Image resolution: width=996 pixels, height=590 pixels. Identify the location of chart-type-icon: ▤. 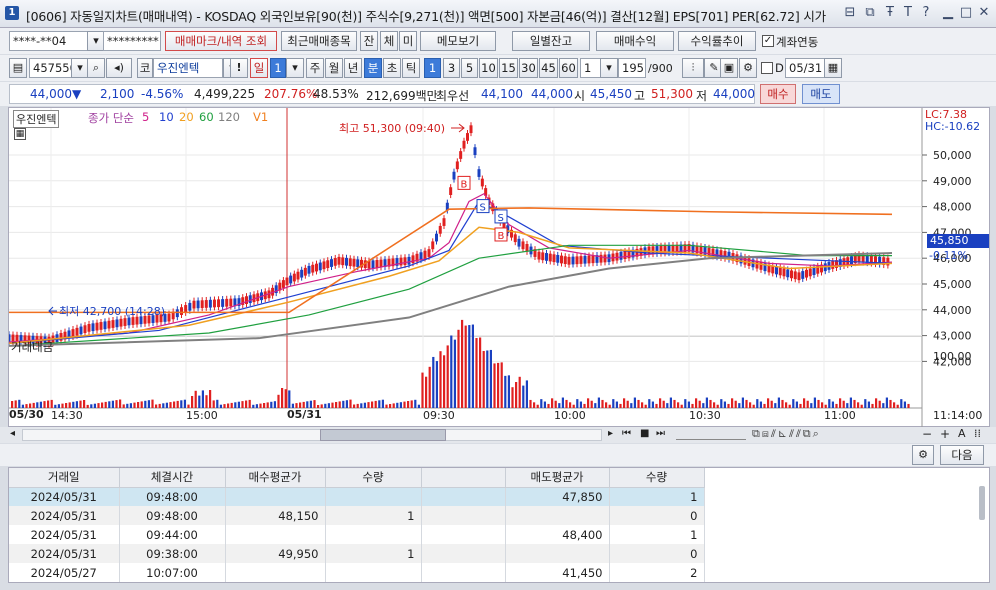
(18, 68).